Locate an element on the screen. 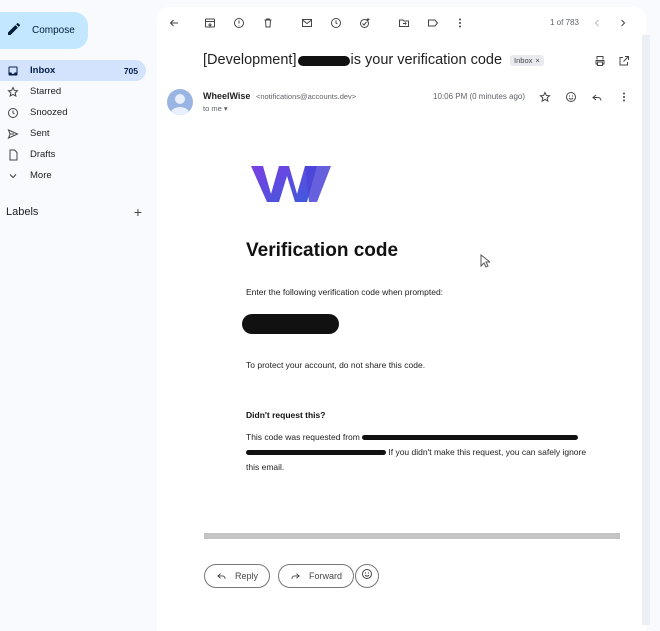 Image resolution: width=660 pixels, height=631 pixels. inbox-chip: Inbox × is located at coordinates (527, 60).